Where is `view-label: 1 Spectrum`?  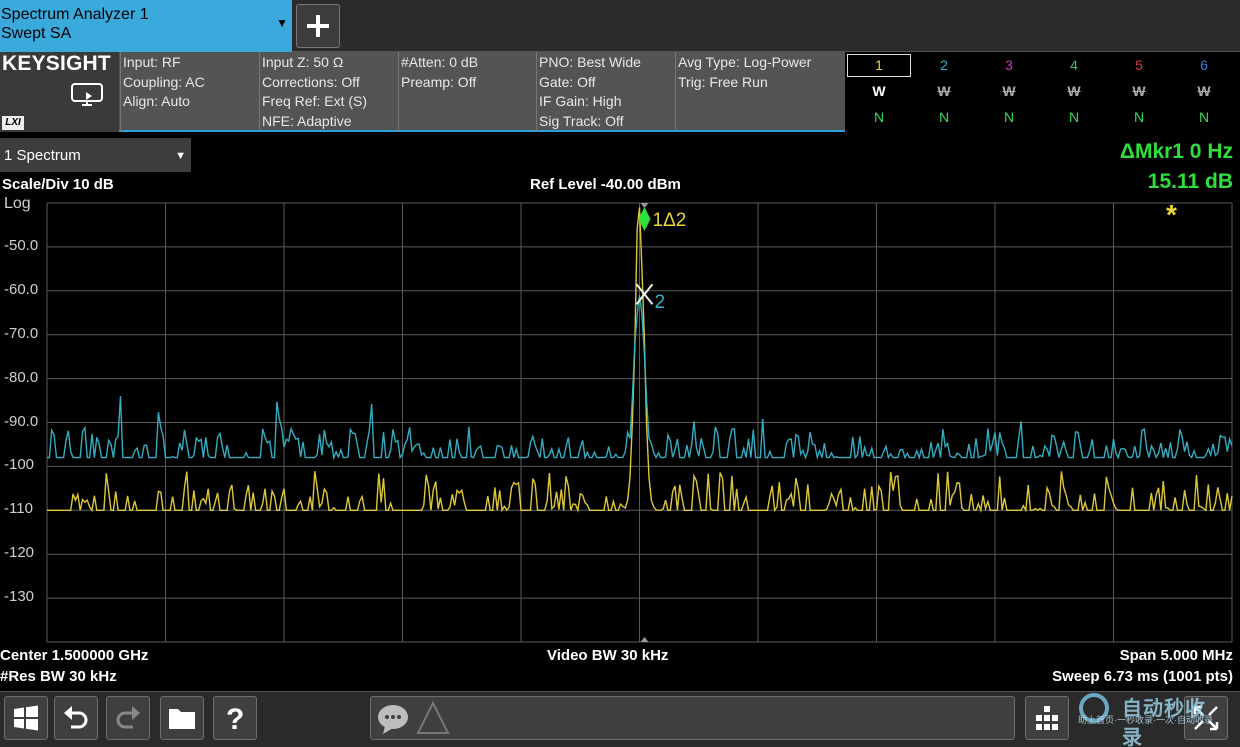
view-label: 1 Spectrum is located at coordinates (42, 155).